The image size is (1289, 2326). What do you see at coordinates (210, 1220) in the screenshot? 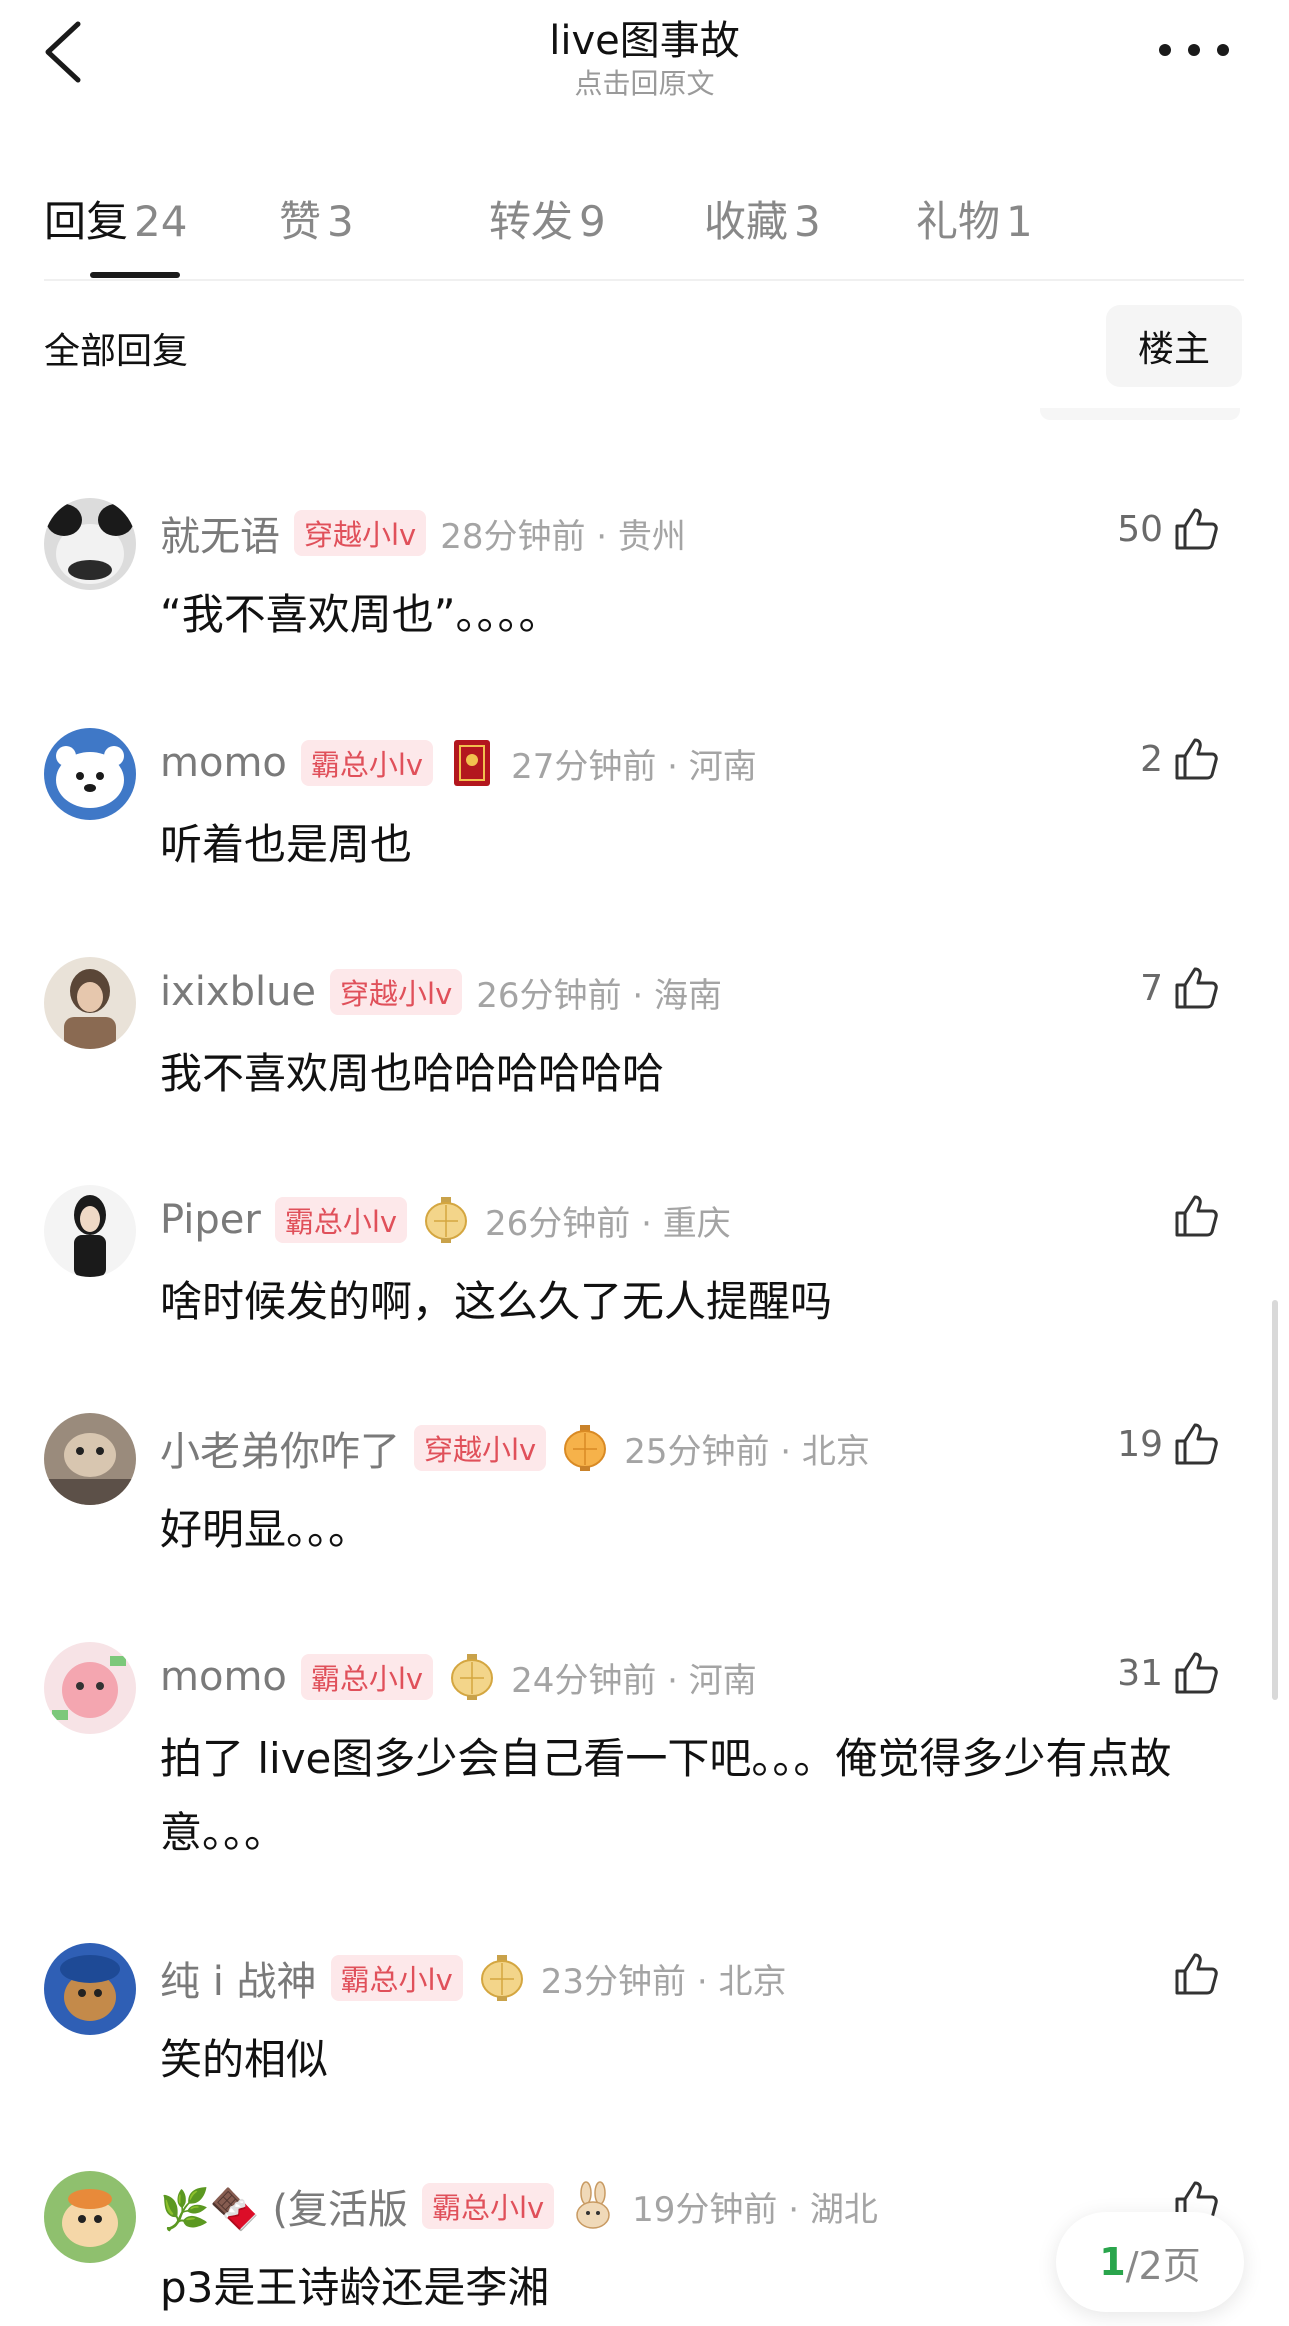
I see `username: Piper` at bounding box center [210, 1220].